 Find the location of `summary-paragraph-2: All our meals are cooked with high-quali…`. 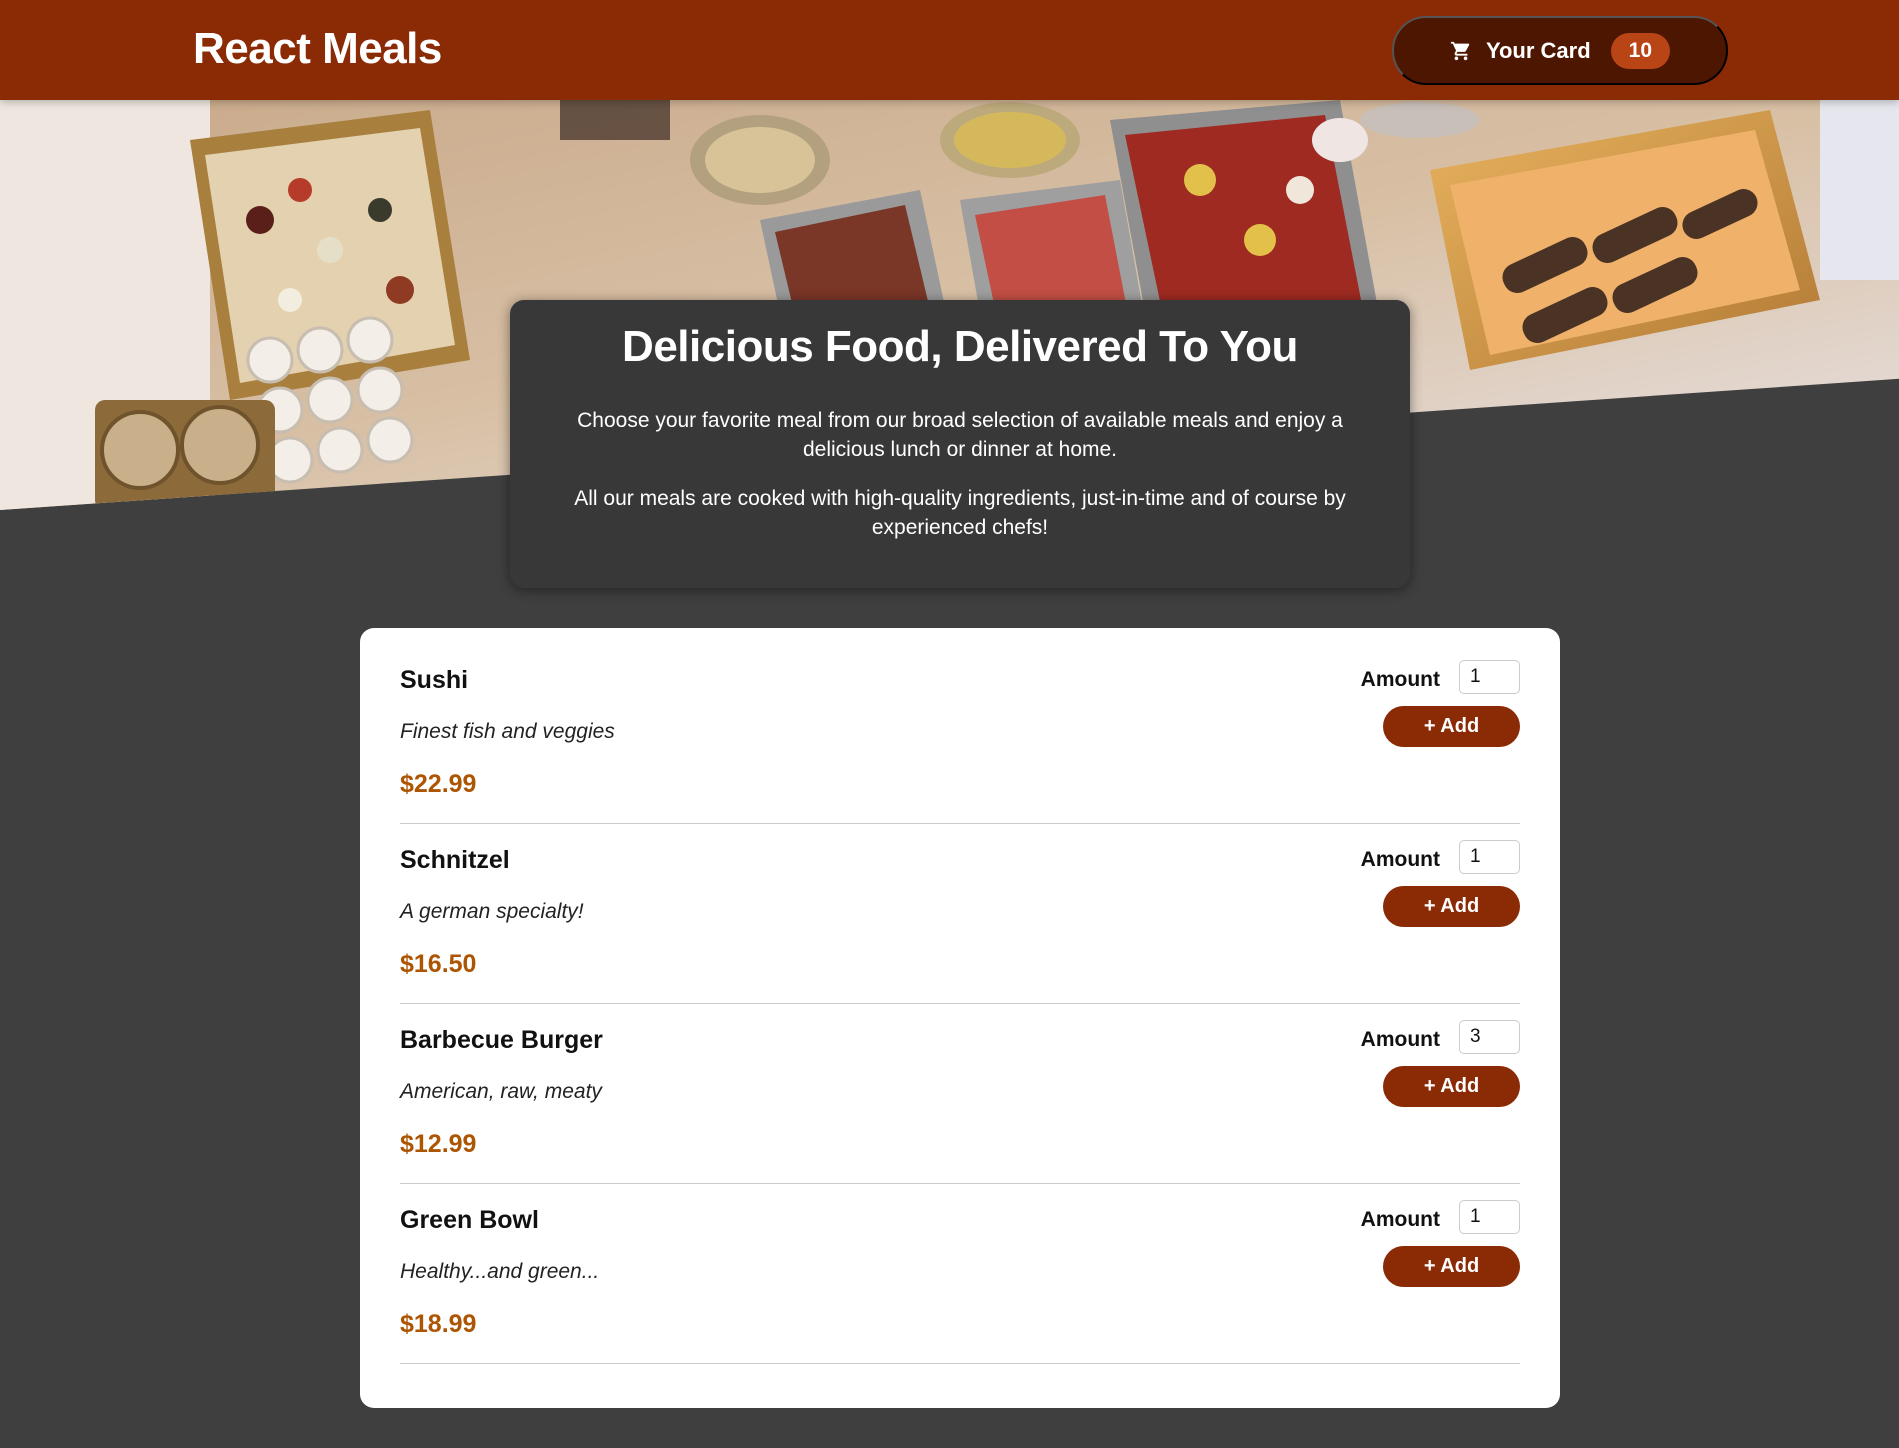

summary-paragraph-2: All our meals are cooked with high-quali… is located at coordinates (960, 513).